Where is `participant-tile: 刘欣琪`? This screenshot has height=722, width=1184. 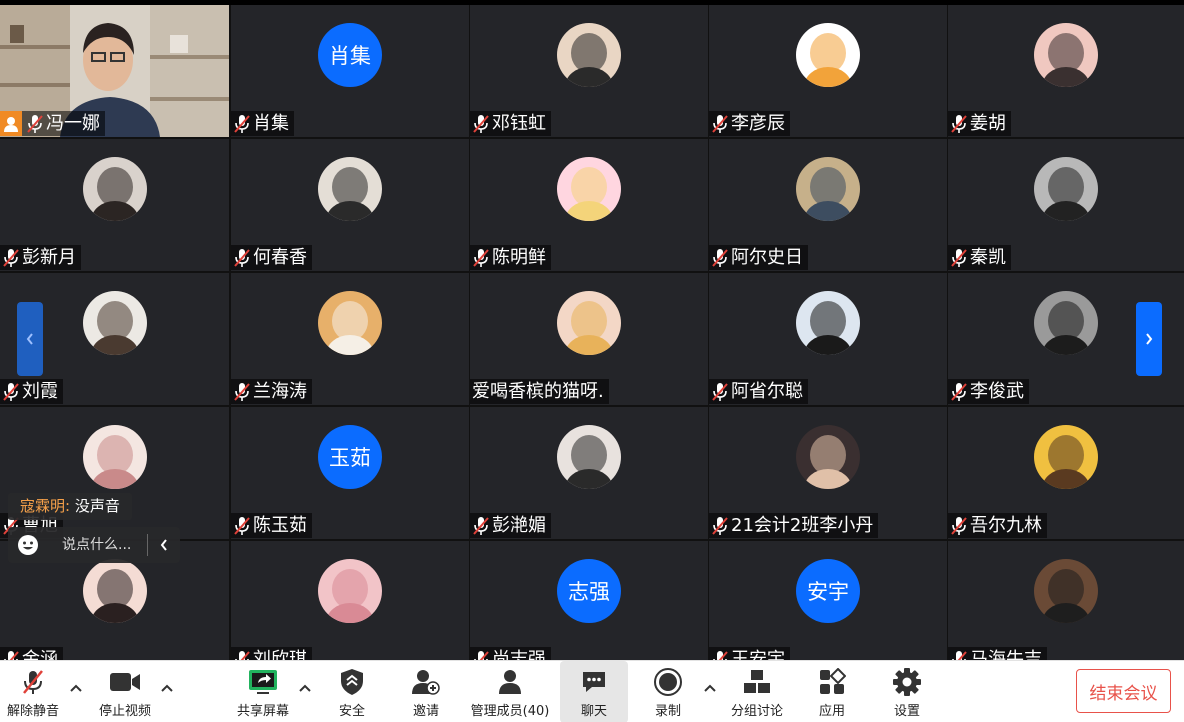
participant-tile: 刘欣琪 is located at coordinates (350, 600).